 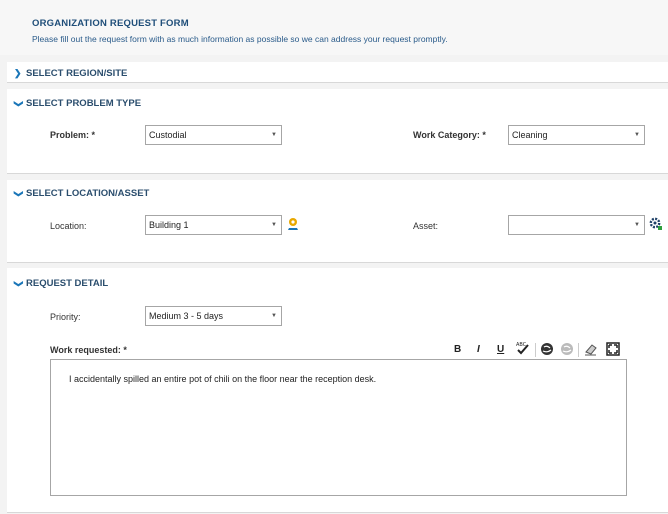 I want to click on problem-select: Custodial ▼, so click(x=213, y=135).